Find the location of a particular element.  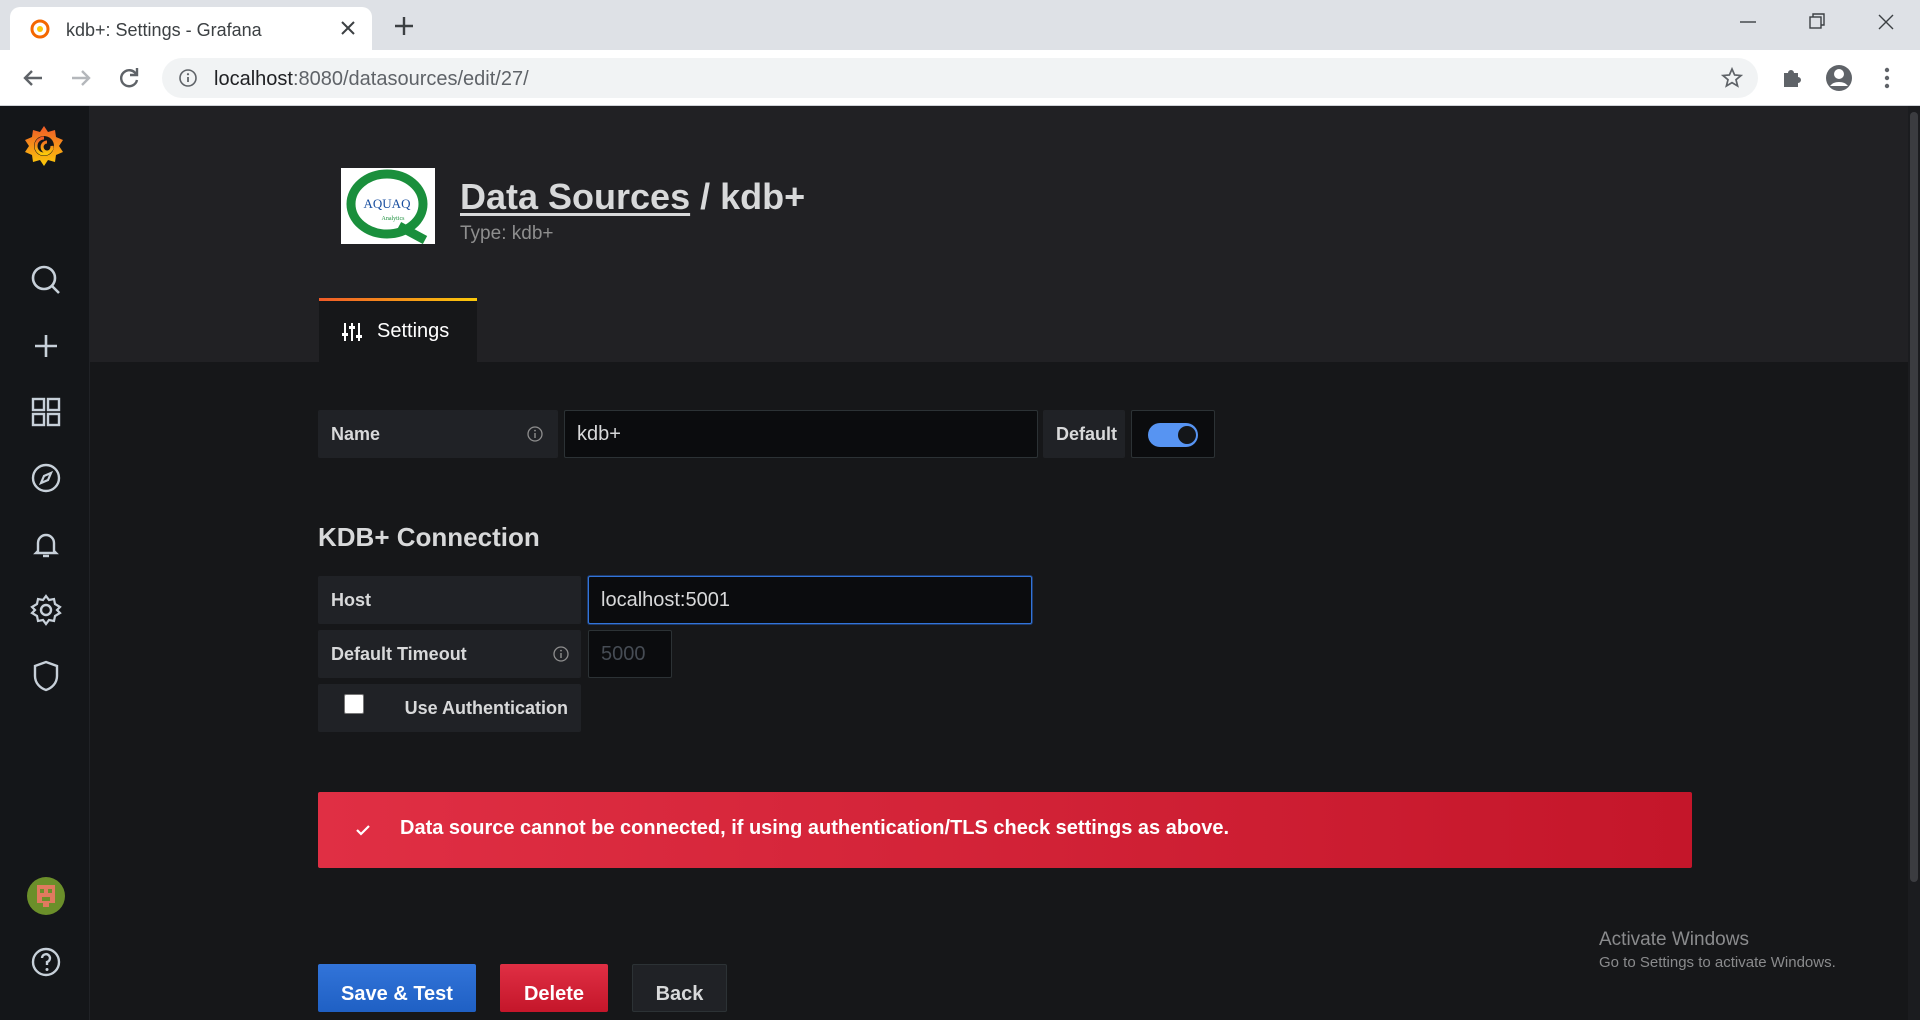

default-label-text: Default is located at coordinates (1087, 434).